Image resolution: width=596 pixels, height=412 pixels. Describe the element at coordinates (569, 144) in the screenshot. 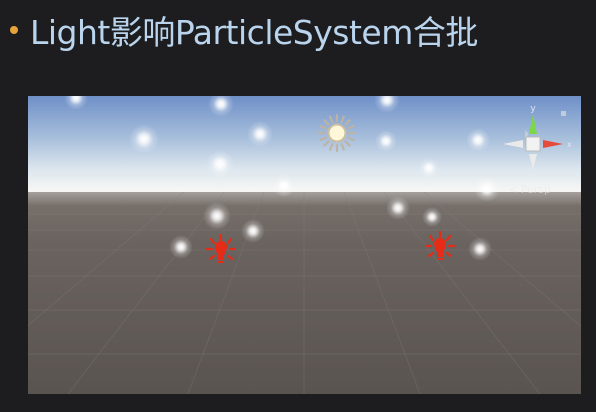

I see `gizmo-x-label: x` at that location.